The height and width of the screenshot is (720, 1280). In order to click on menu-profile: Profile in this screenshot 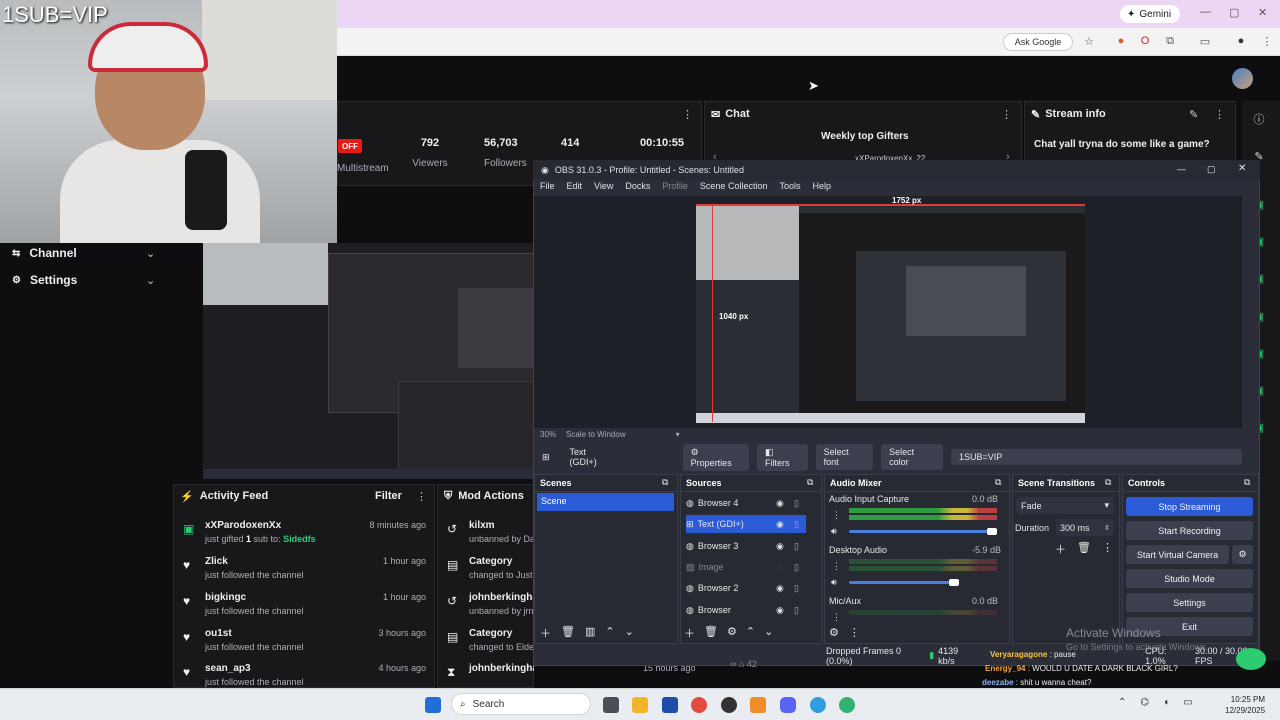, I will do `click(675, 188)`.